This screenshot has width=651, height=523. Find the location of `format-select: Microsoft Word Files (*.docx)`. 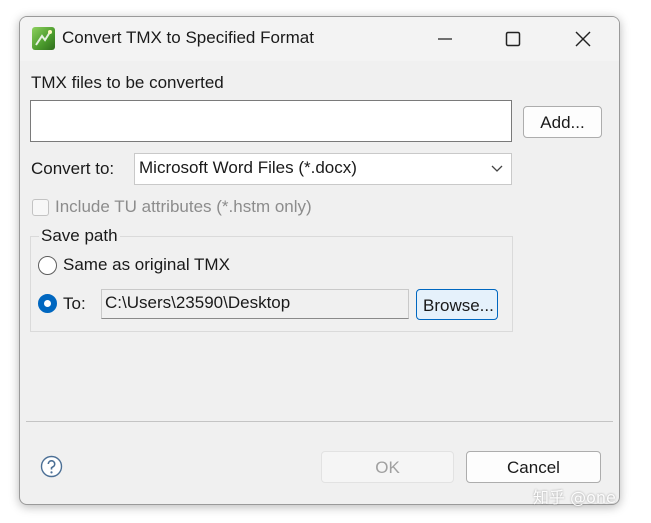

format-select: Microsoft Word Files (*.docx) is located at coordinates (323, 169).